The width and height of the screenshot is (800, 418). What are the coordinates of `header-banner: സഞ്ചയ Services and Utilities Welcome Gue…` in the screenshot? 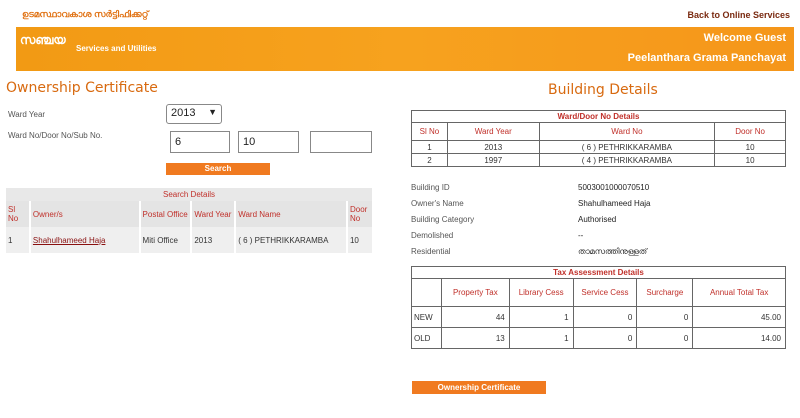 It's located at (405, 49).